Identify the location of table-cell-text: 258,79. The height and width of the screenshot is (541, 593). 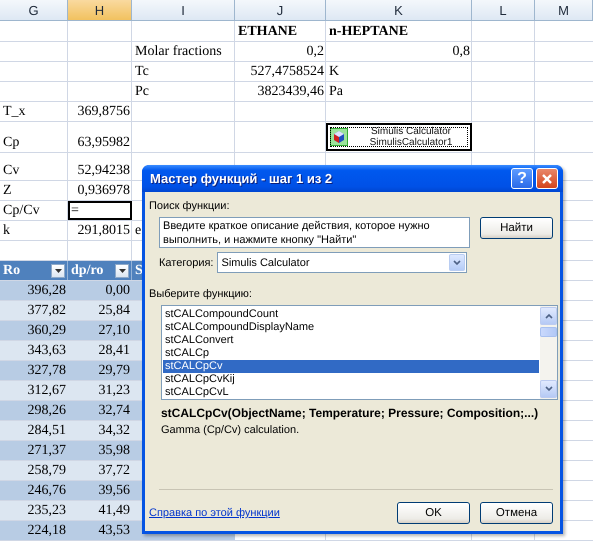
(46, 471).